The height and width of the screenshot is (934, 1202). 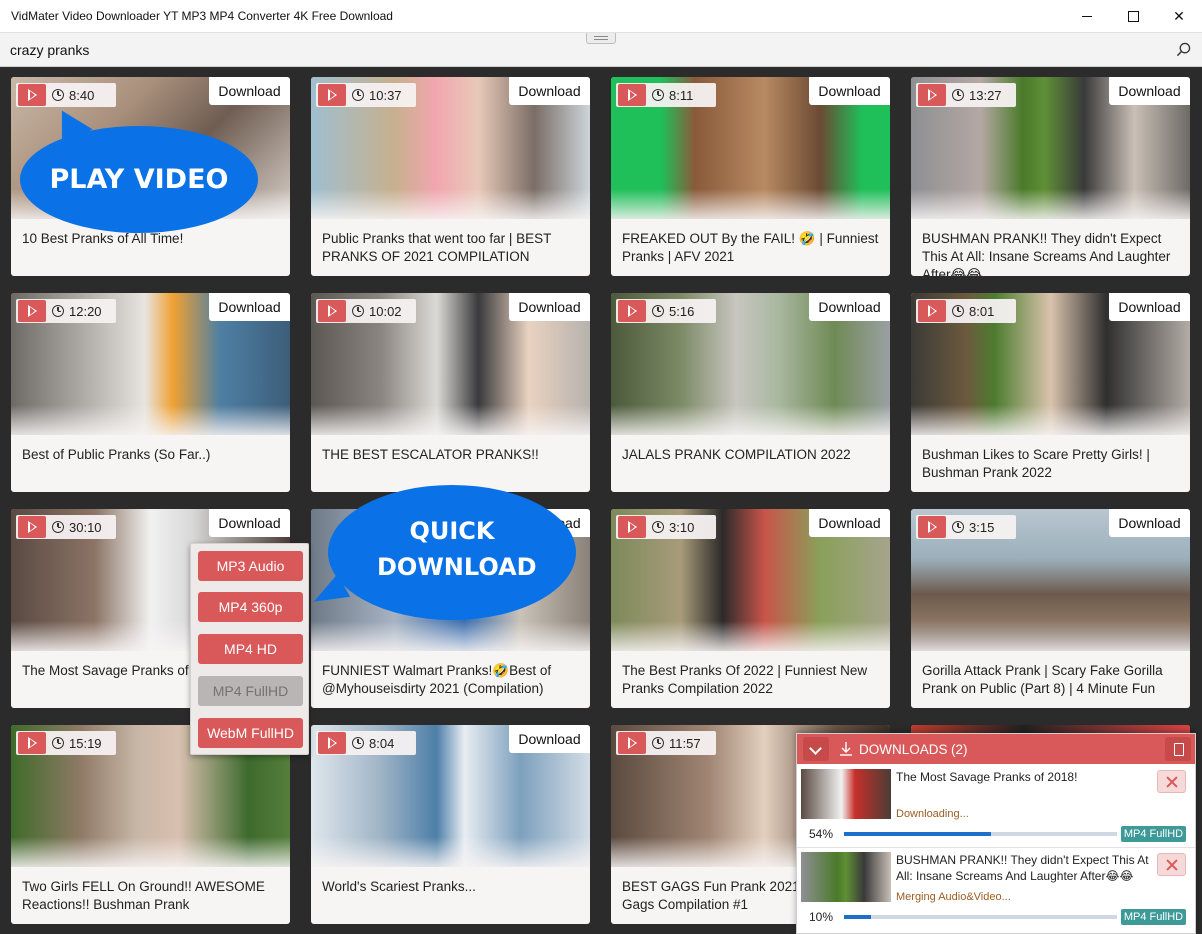 I want to click on chevron-down-icon, so click(x=816, y=749).